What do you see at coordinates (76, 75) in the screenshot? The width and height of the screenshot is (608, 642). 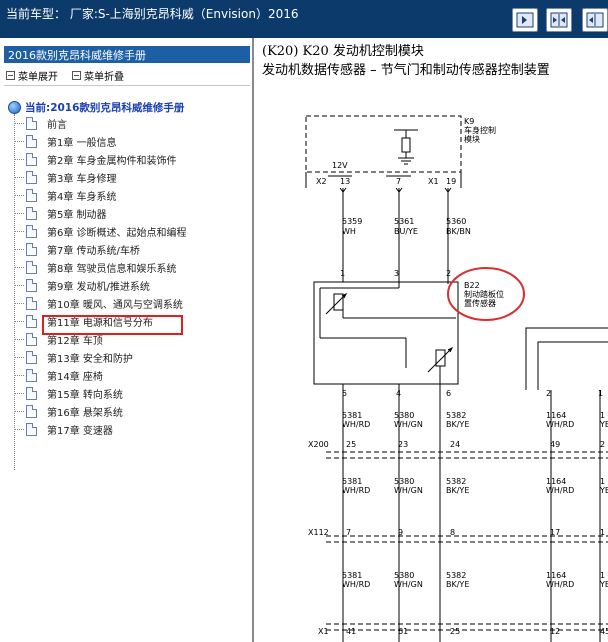 I see `collapse-icon` at bounding box center [76, 75].